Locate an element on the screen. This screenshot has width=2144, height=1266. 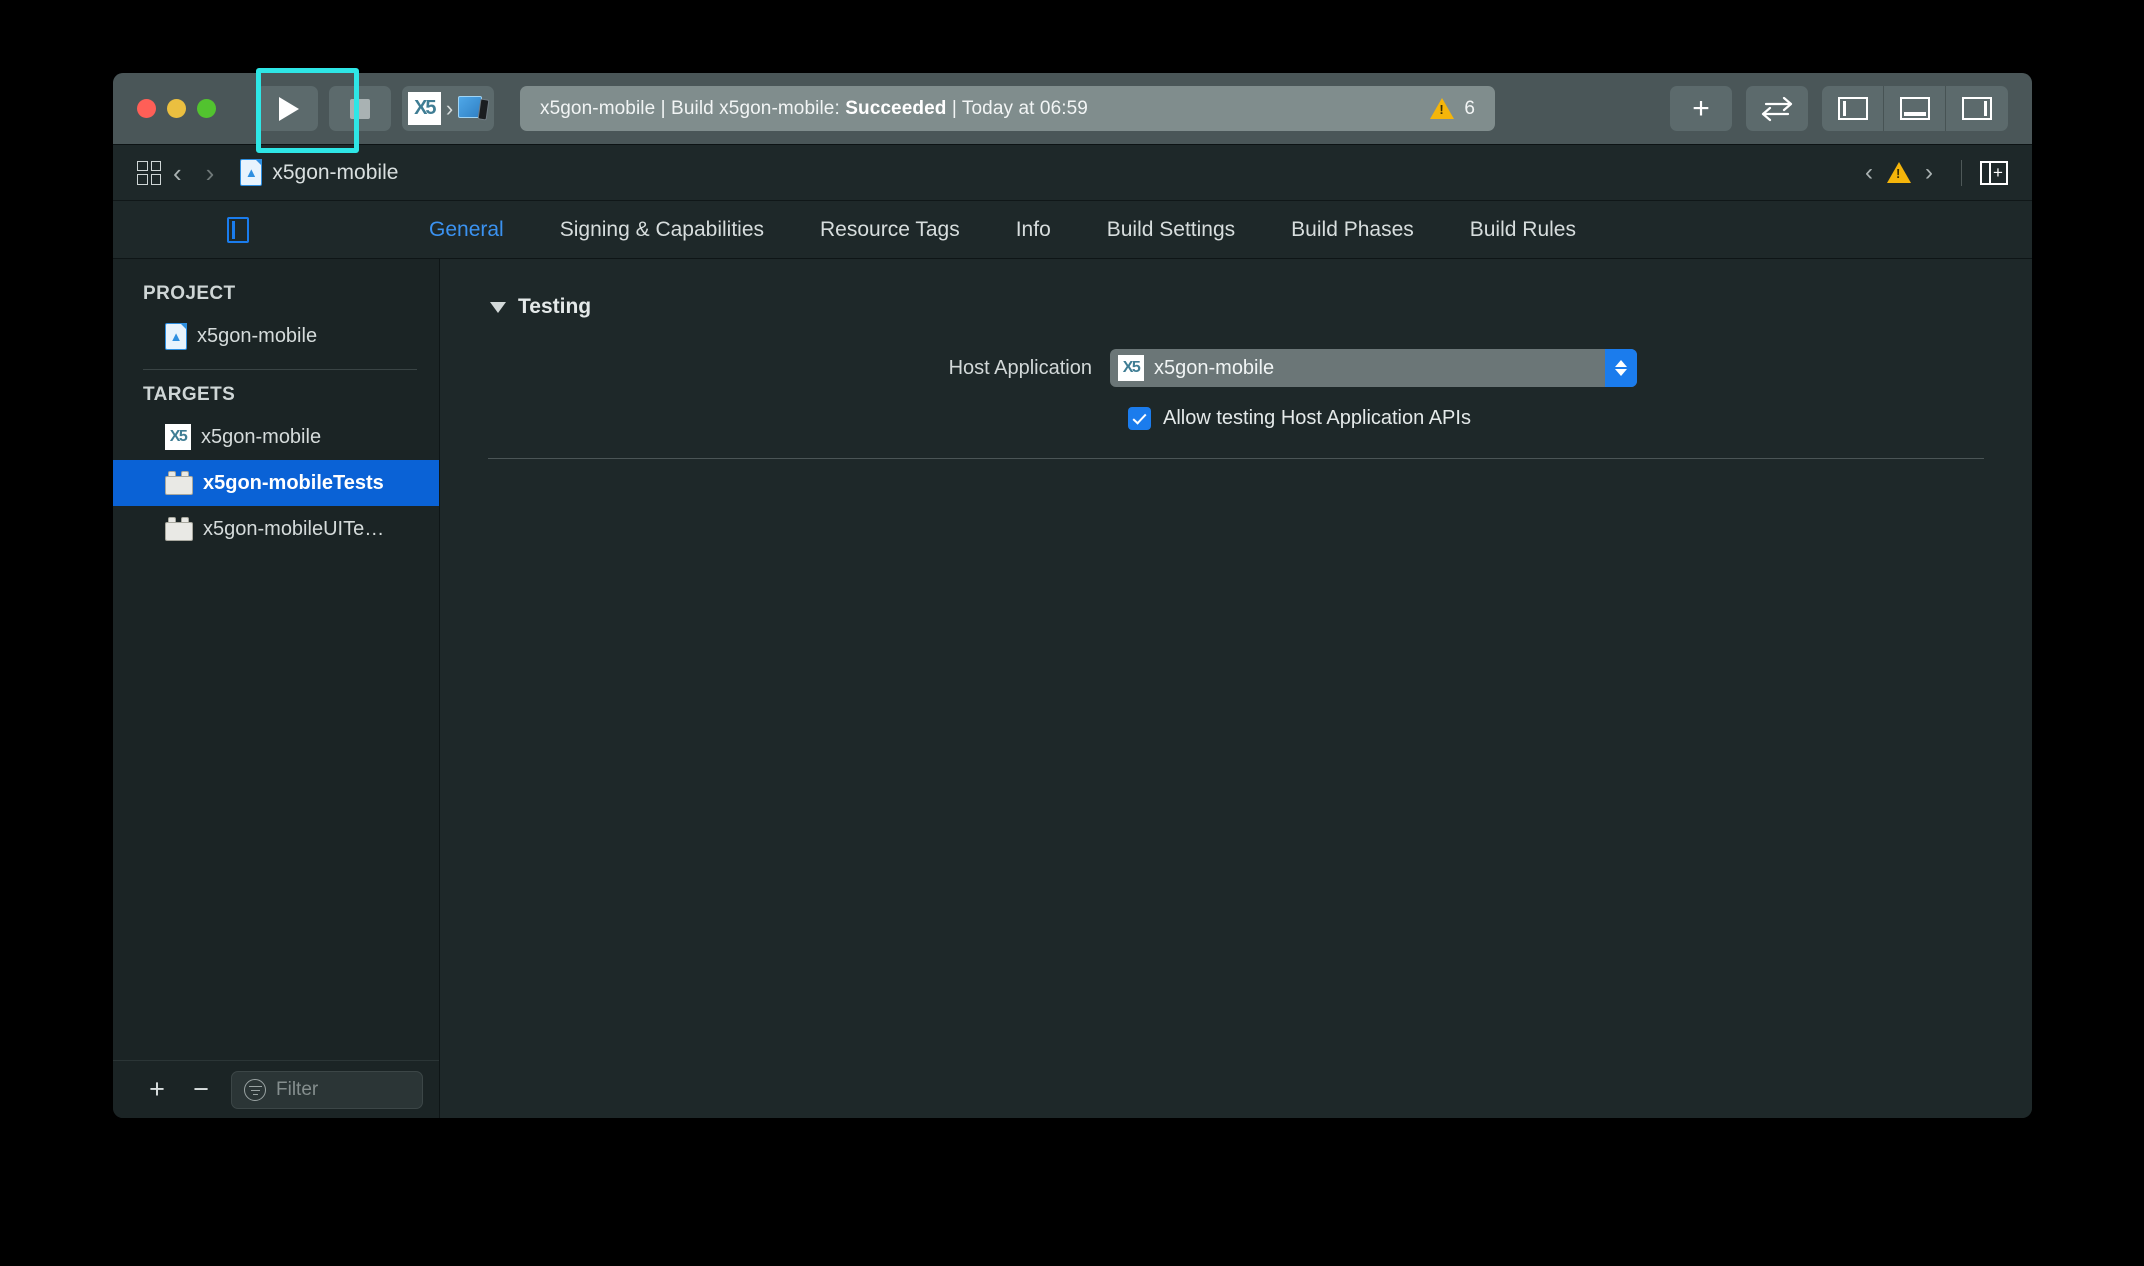
plus-icon: + is located at coordinates (1701, 108).